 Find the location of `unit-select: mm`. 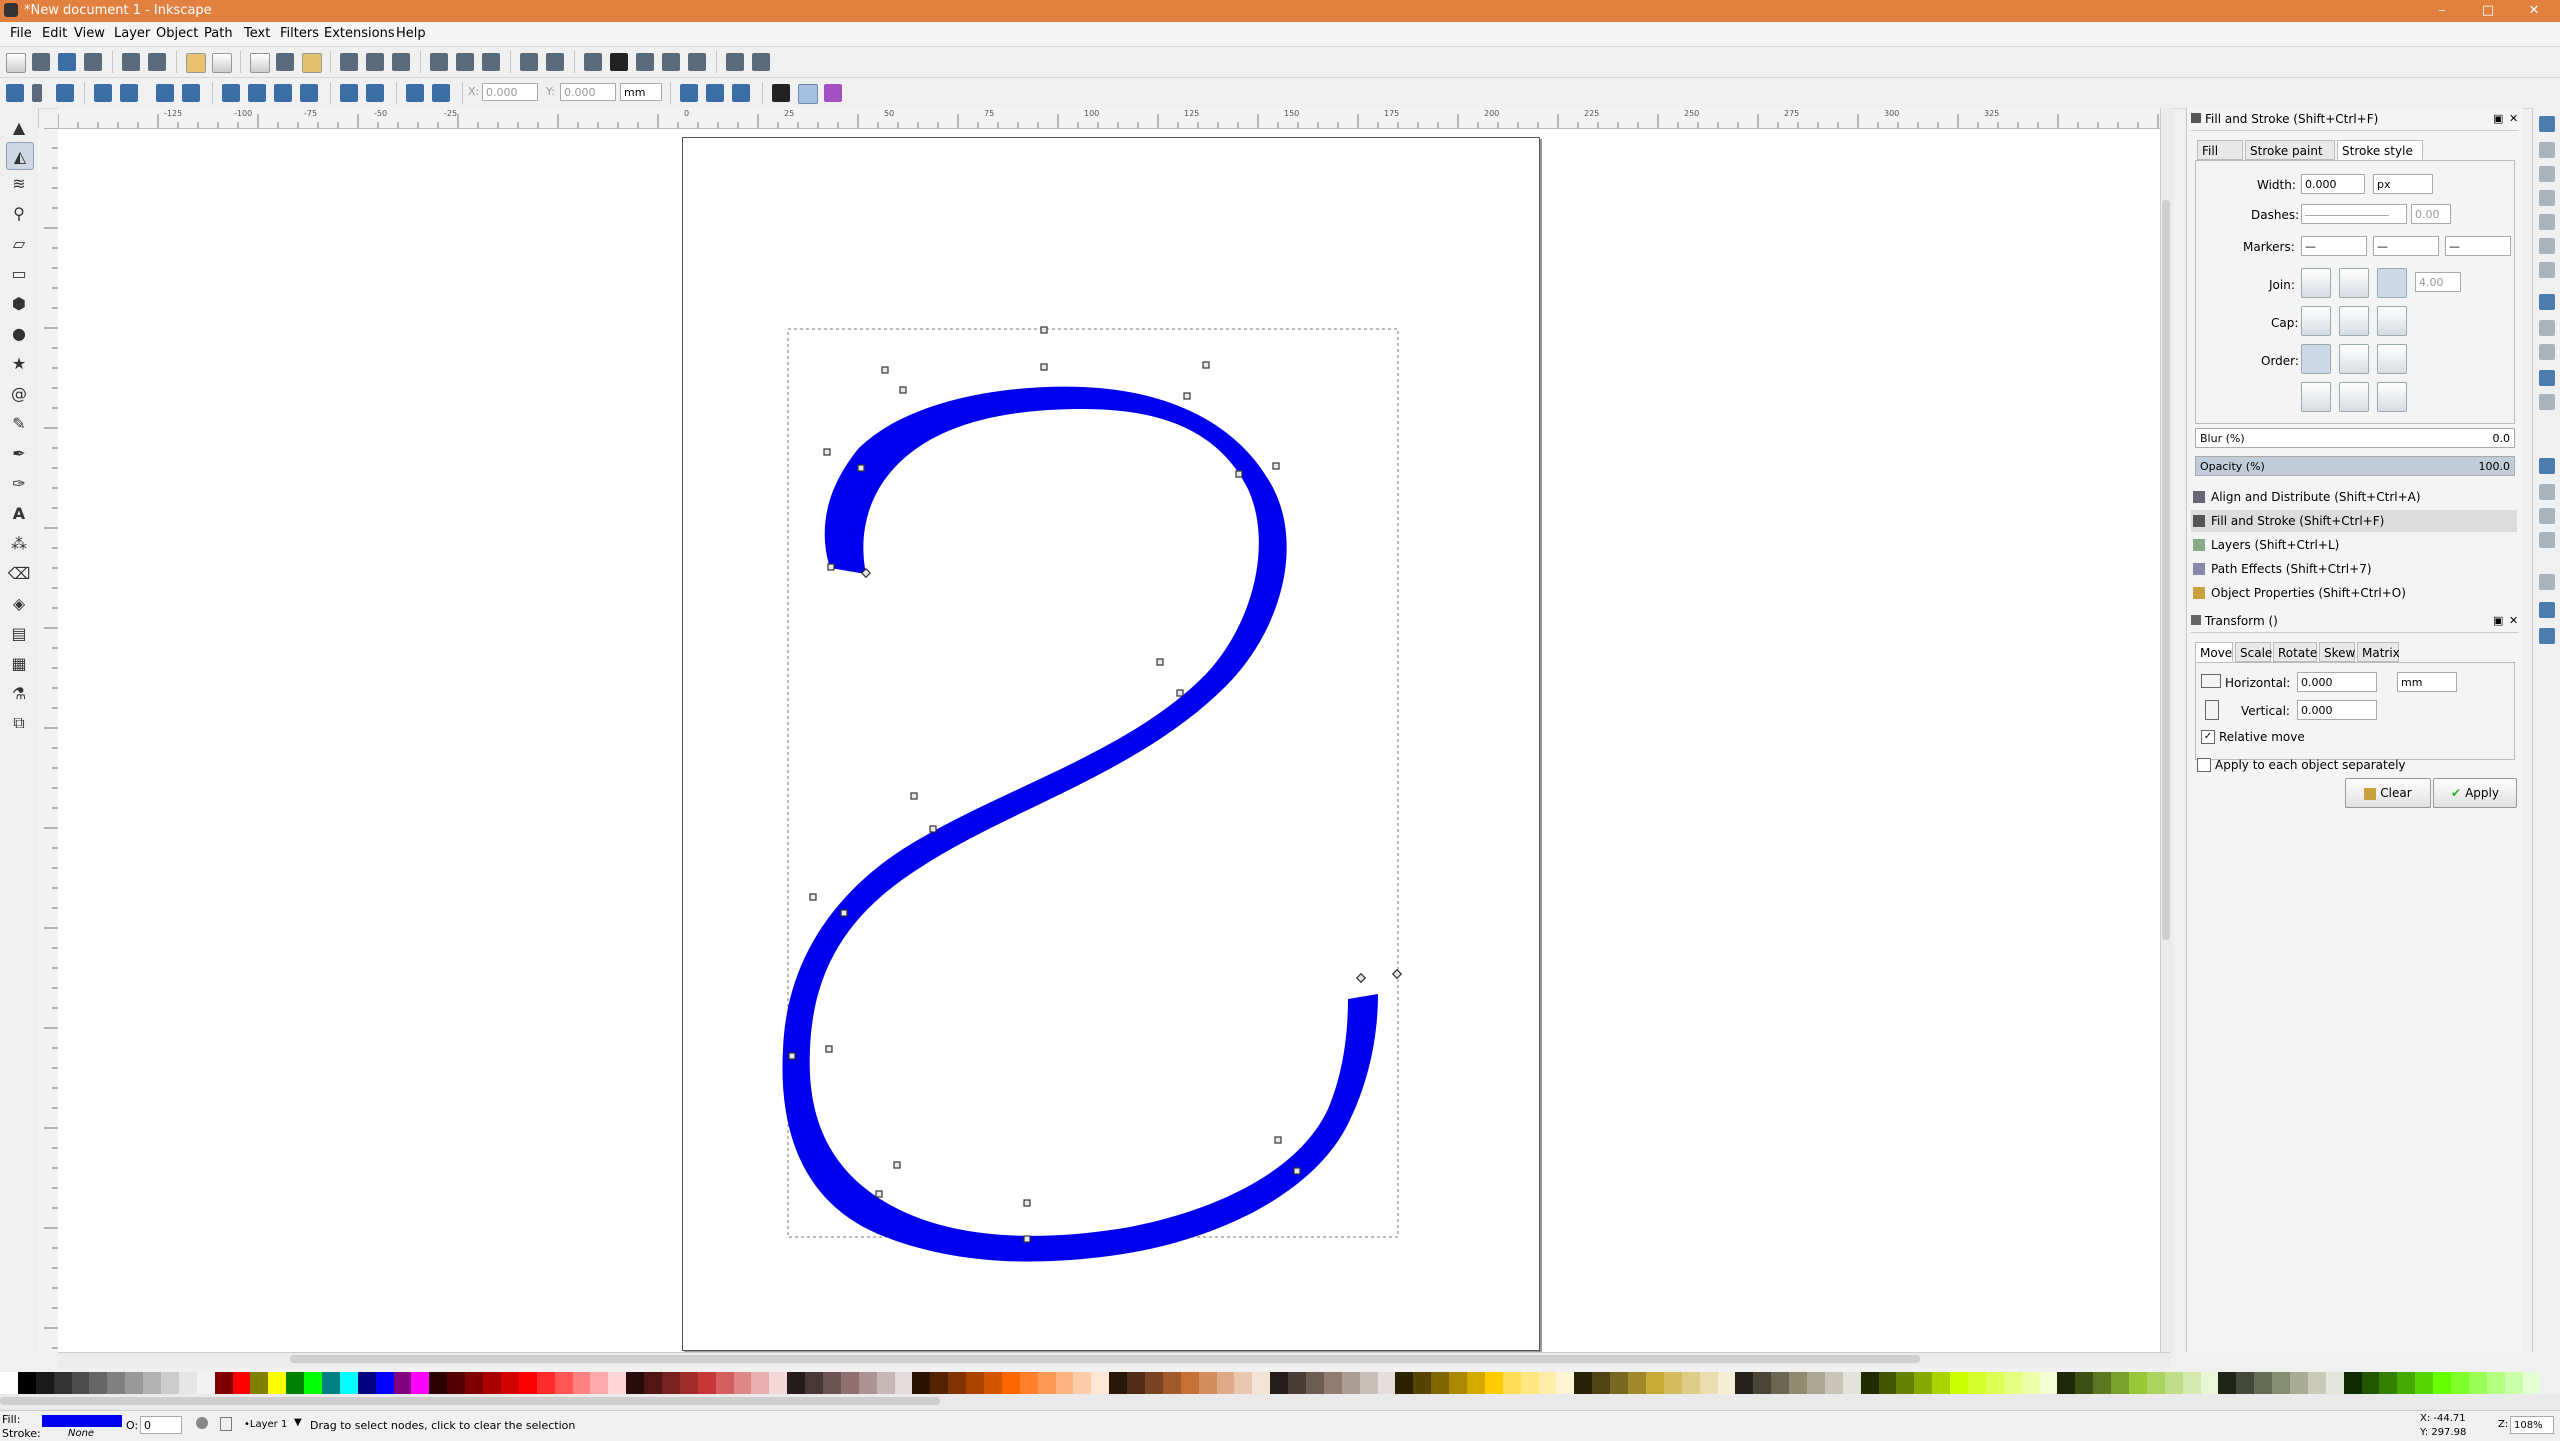

unit-select: mm is located at coordinates (641, 92).